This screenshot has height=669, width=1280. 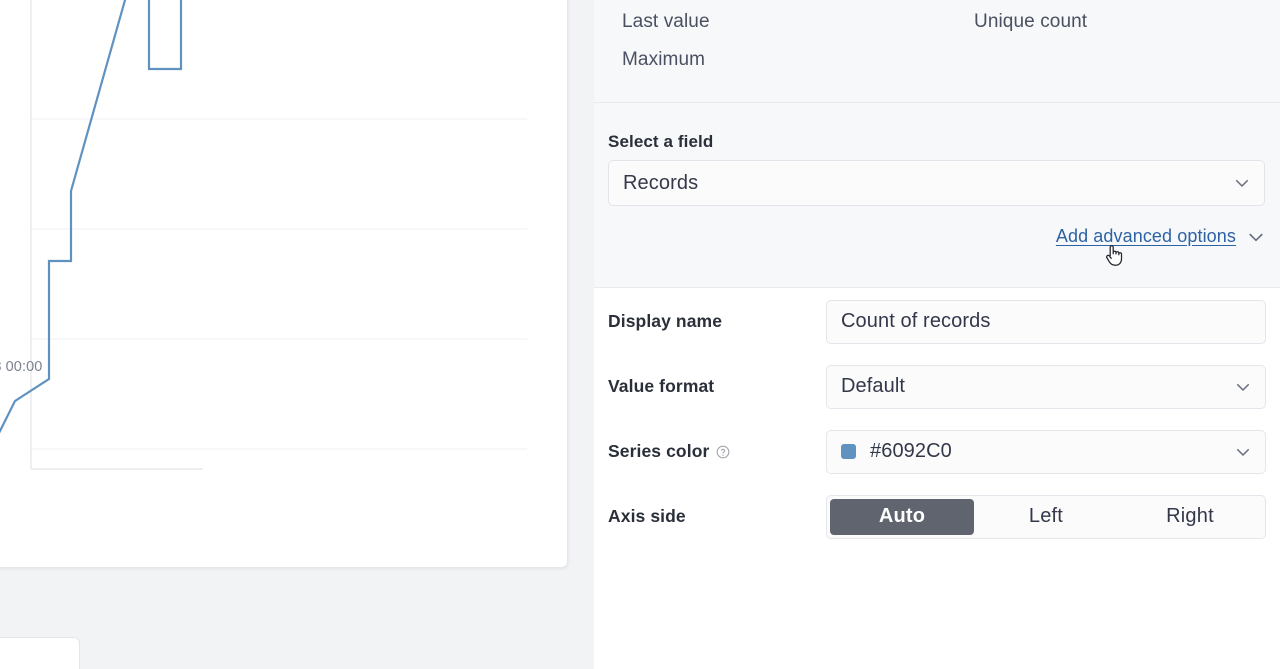 I want to click on value-format-label: Value format, so click(x=661, y=386).